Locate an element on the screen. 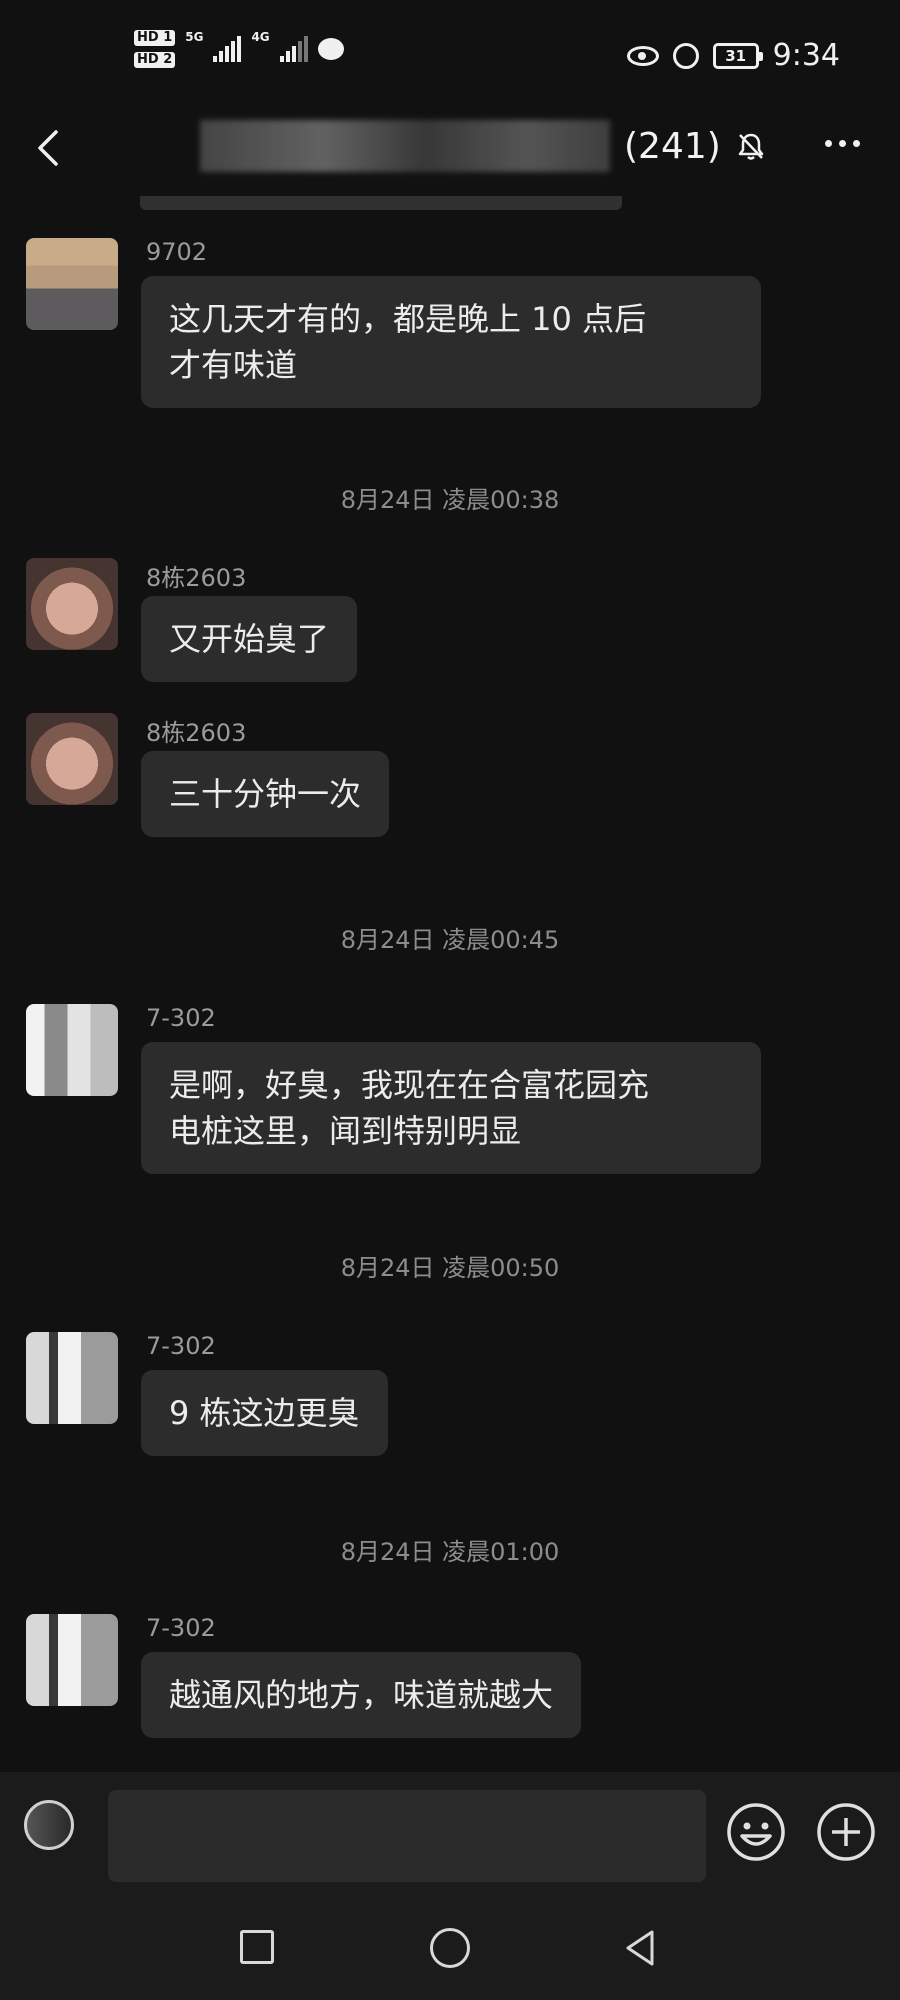 This screenshot has width=900, height=2000. message-item: 9702 这几天才有的，都是晚上 10 点后 才有味道 is located at coordinates (451, 328).